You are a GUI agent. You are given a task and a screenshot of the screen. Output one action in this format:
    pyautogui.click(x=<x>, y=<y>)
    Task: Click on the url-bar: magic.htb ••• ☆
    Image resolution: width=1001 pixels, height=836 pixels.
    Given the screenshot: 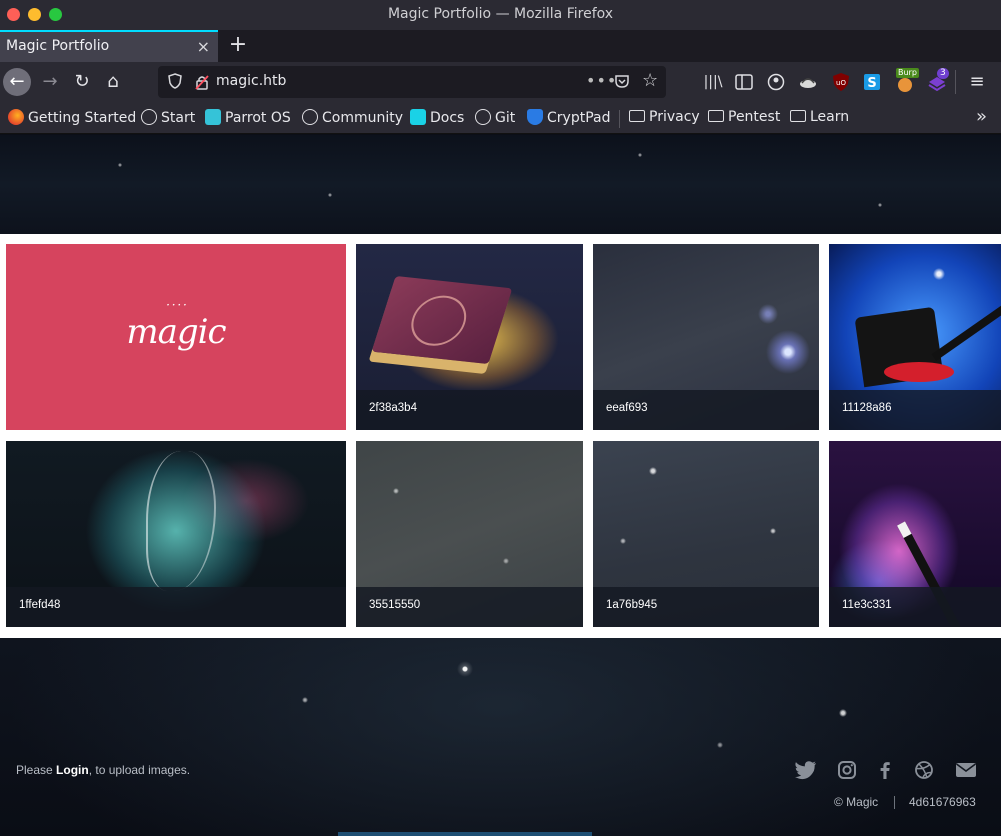 What is the action you would take?
    pyautogui.click(x=412, y=82)
    